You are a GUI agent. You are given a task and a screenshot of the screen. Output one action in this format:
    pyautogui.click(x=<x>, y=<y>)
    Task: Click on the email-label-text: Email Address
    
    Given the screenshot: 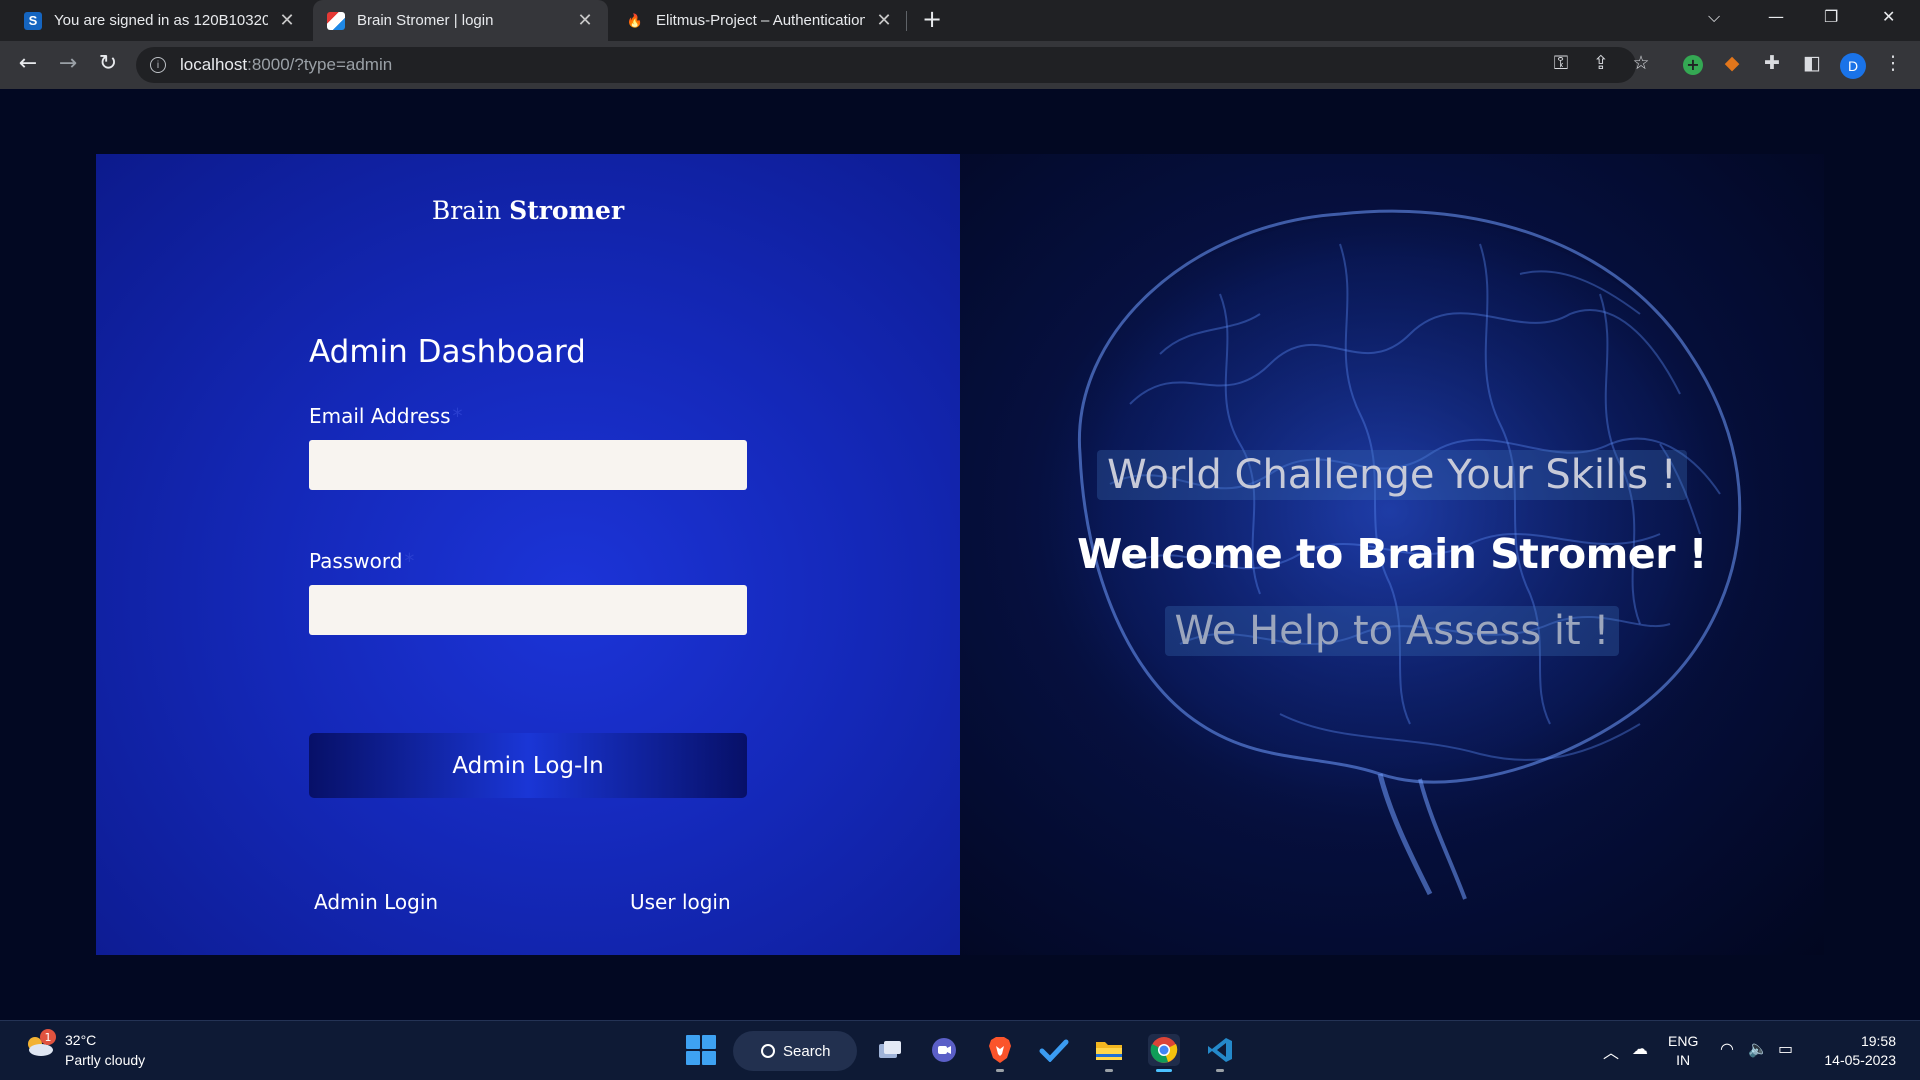 What is the action you would take?
    pyautogui.click(x=380, y=416)
    